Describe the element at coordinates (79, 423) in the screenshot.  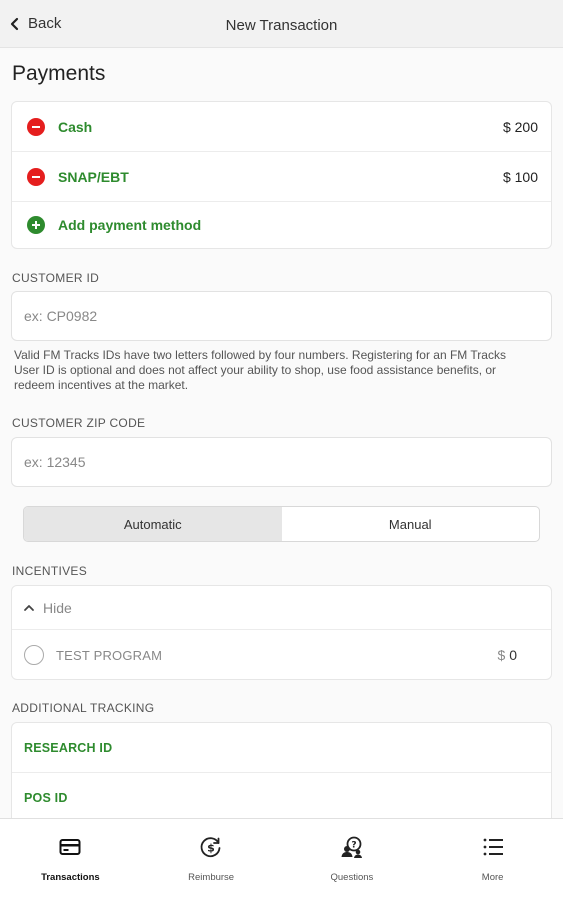
I see `zip-code-label: CUSTOMER ZIP CODE` at that location.